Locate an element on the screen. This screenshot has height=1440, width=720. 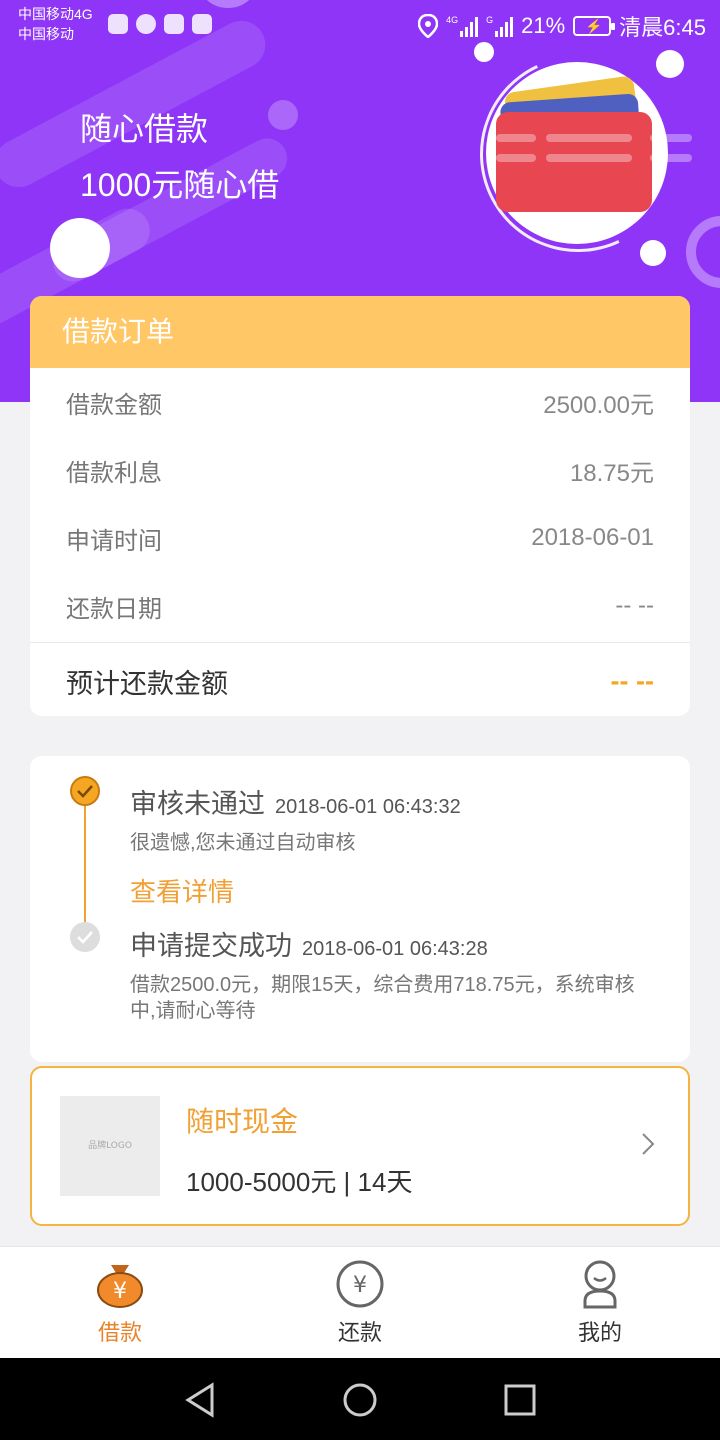
check-circle-icon is located at coordinates (85, 937).